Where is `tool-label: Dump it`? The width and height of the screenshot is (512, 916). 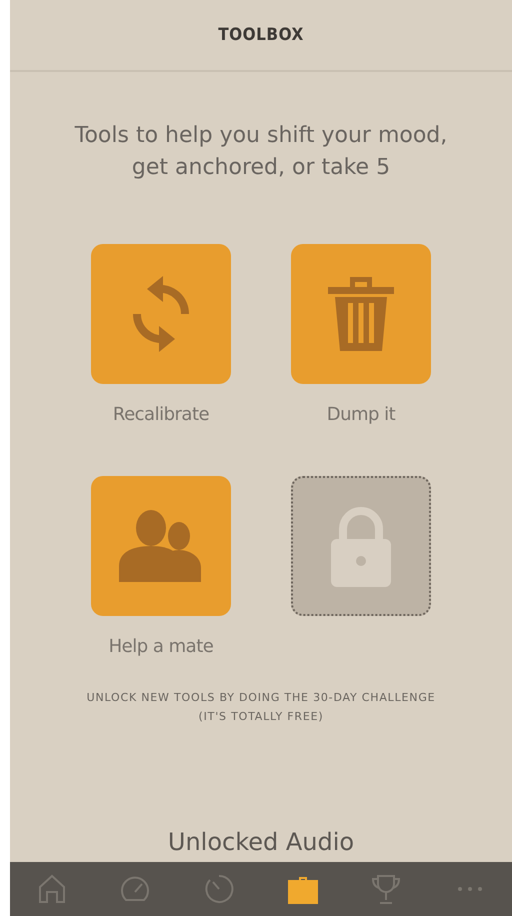
tool-label: Dump it is located at coordinates (361, 414).